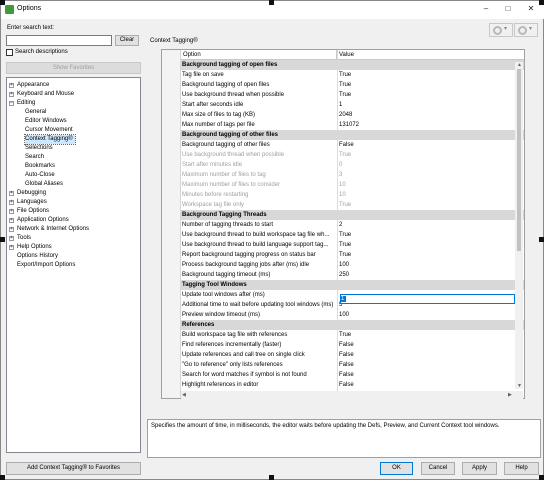  I want to click on settings-button: ▾, so click(526, 30).